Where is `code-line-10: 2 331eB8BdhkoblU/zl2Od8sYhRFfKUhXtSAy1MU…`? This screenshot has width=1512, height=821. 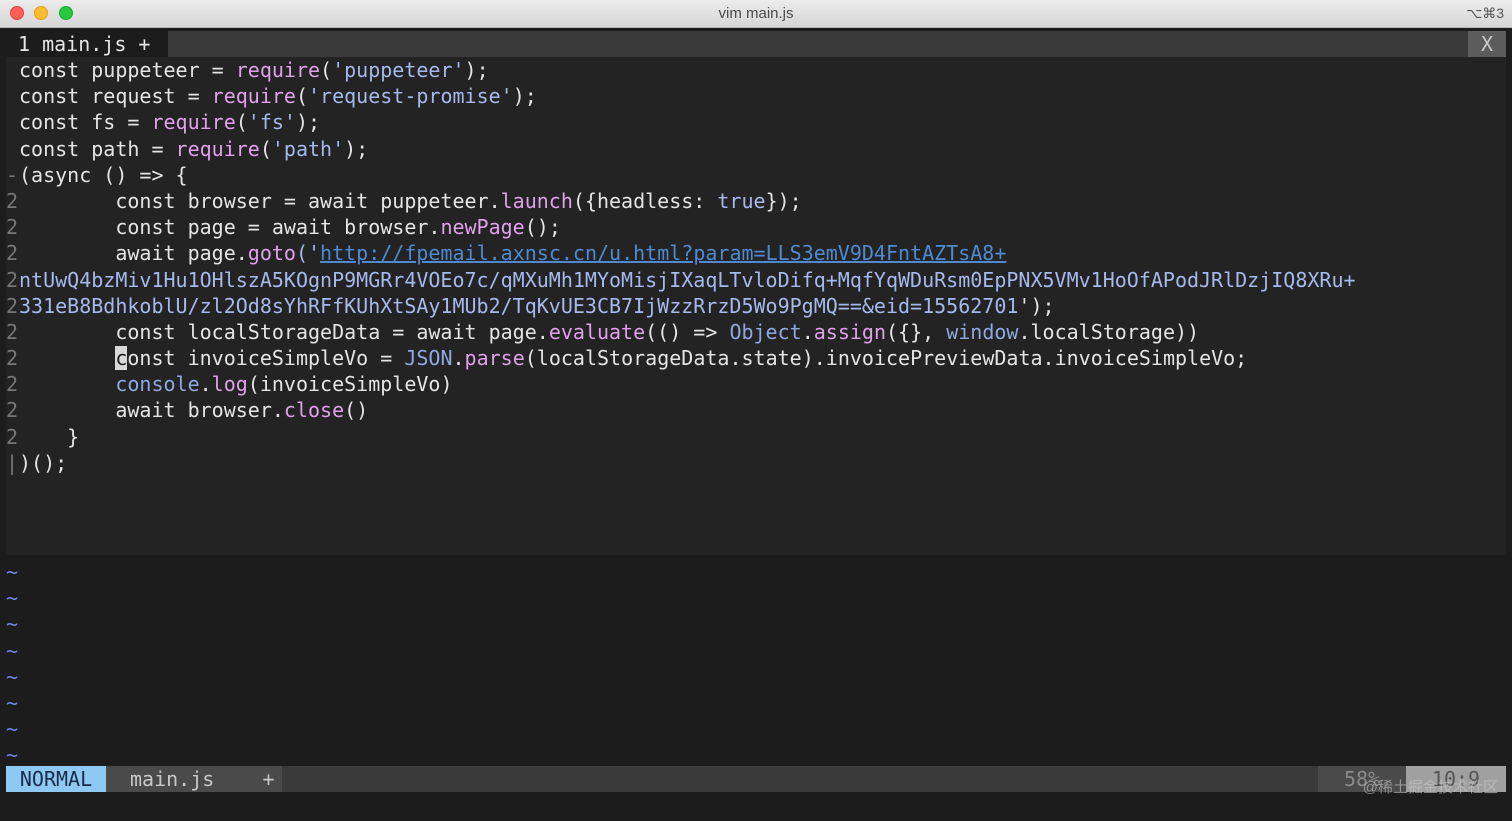 code-line-10: 2 331eB8BdhkoblU/zl2Od8sYhRFfKUhXtSAy1MU… is located at coordinates (756, 306).